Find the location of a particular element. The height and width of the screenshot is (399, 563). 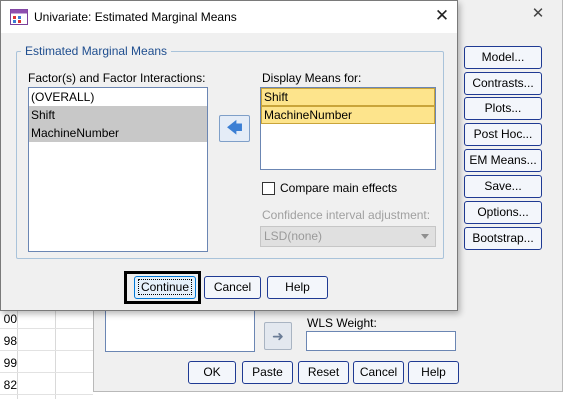

wls-weight-label: WLS Weight: is located at coordinates (342, 323).